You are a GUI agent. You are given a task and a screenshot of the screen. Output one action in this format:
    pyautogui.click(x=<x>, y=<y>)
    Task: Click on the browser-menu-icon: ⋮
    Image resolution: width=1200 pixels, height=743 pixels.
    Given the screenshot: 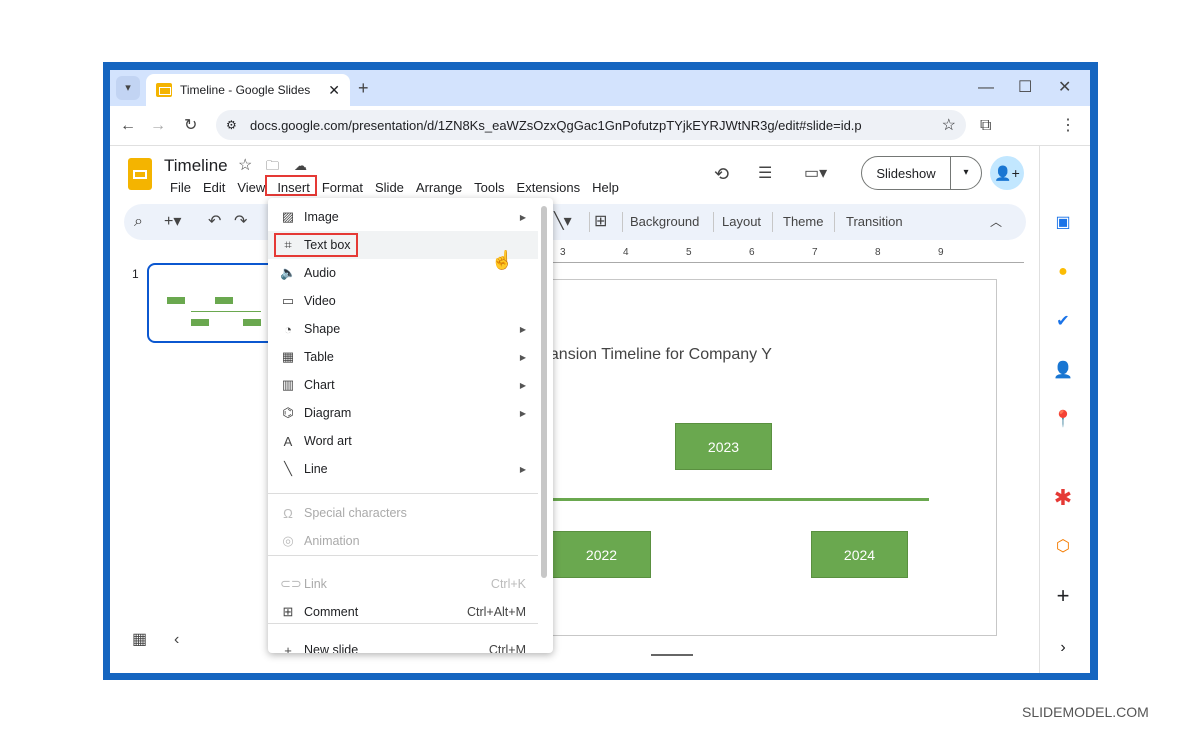 What is the action you would take?
    pyautogui.click(x=1068, y=126)
    